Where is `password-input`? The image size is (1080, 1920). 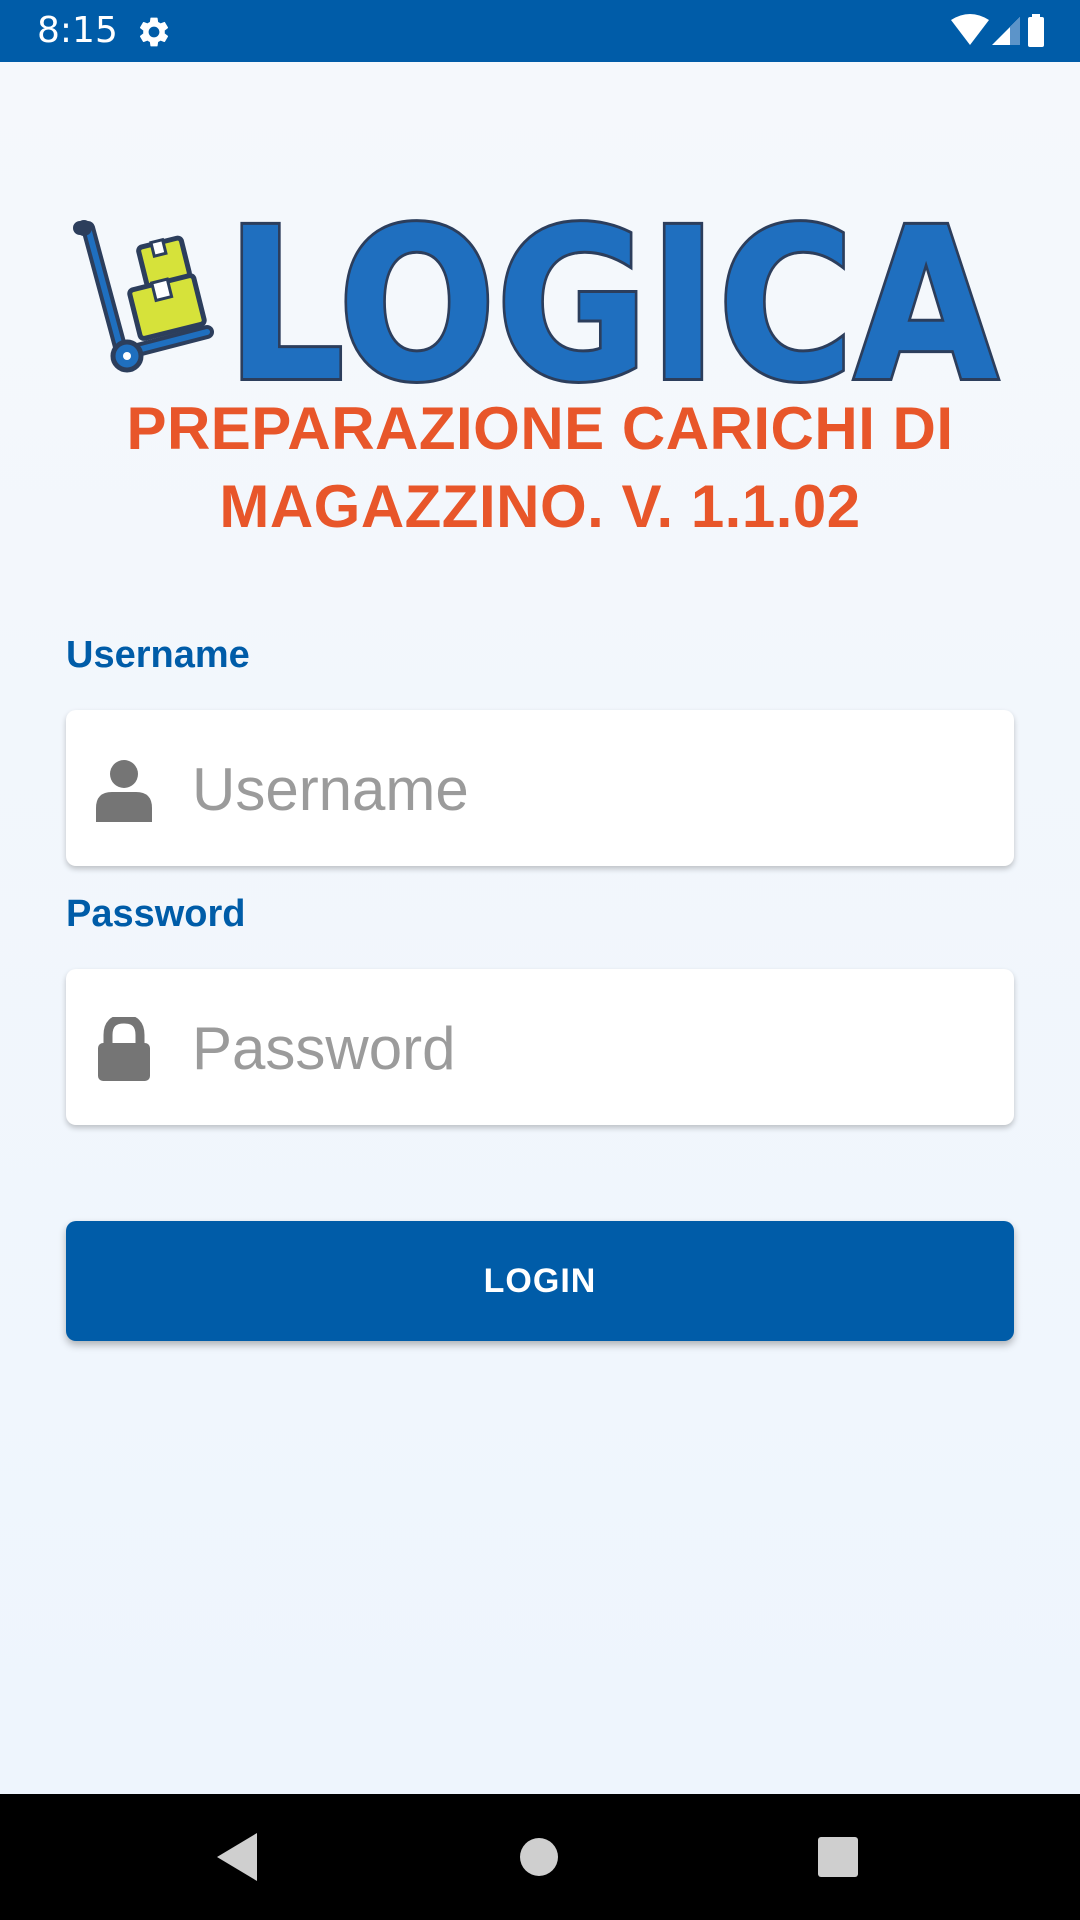 password-input is located at coordinates (592, 1048).